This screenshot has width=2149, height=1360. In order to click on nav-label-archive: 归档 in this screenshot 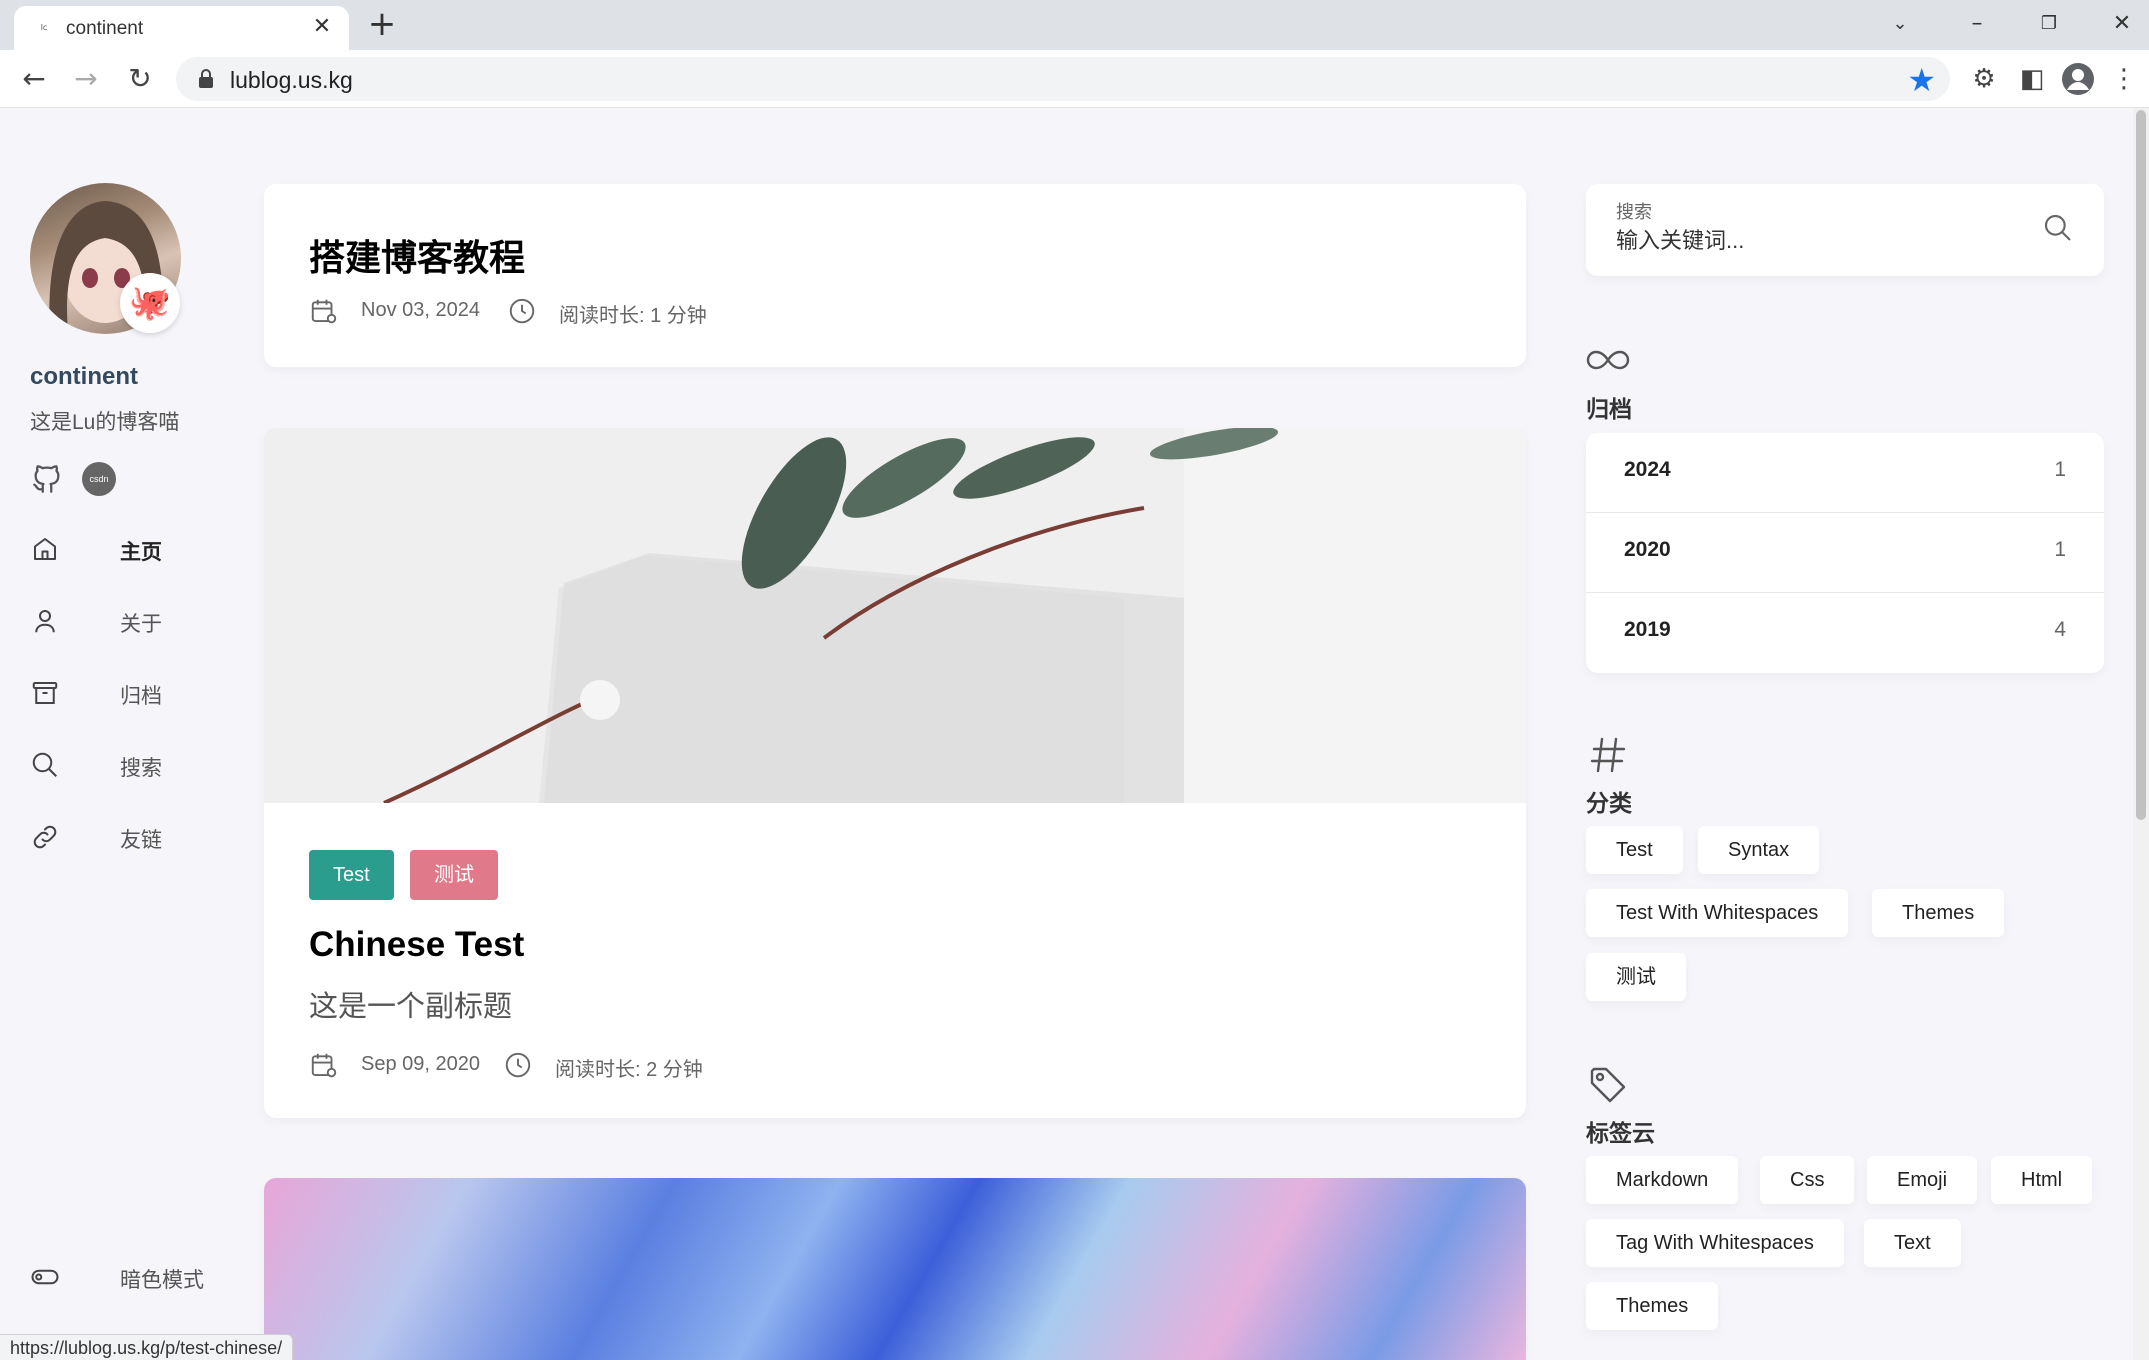, I will do `click(141, 696)`.